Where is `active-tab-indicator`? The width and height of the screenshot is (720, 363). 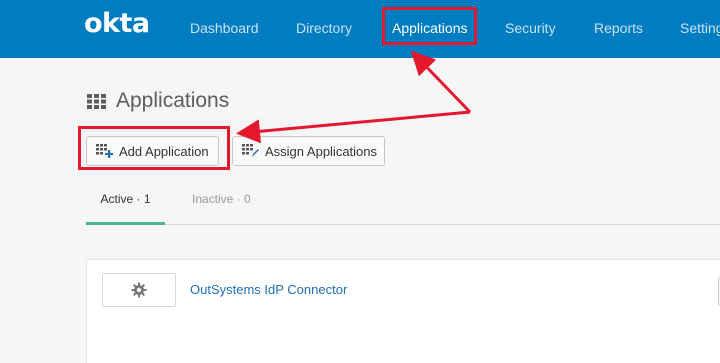
active-tab-indicator is located at coordinates (125, 223).